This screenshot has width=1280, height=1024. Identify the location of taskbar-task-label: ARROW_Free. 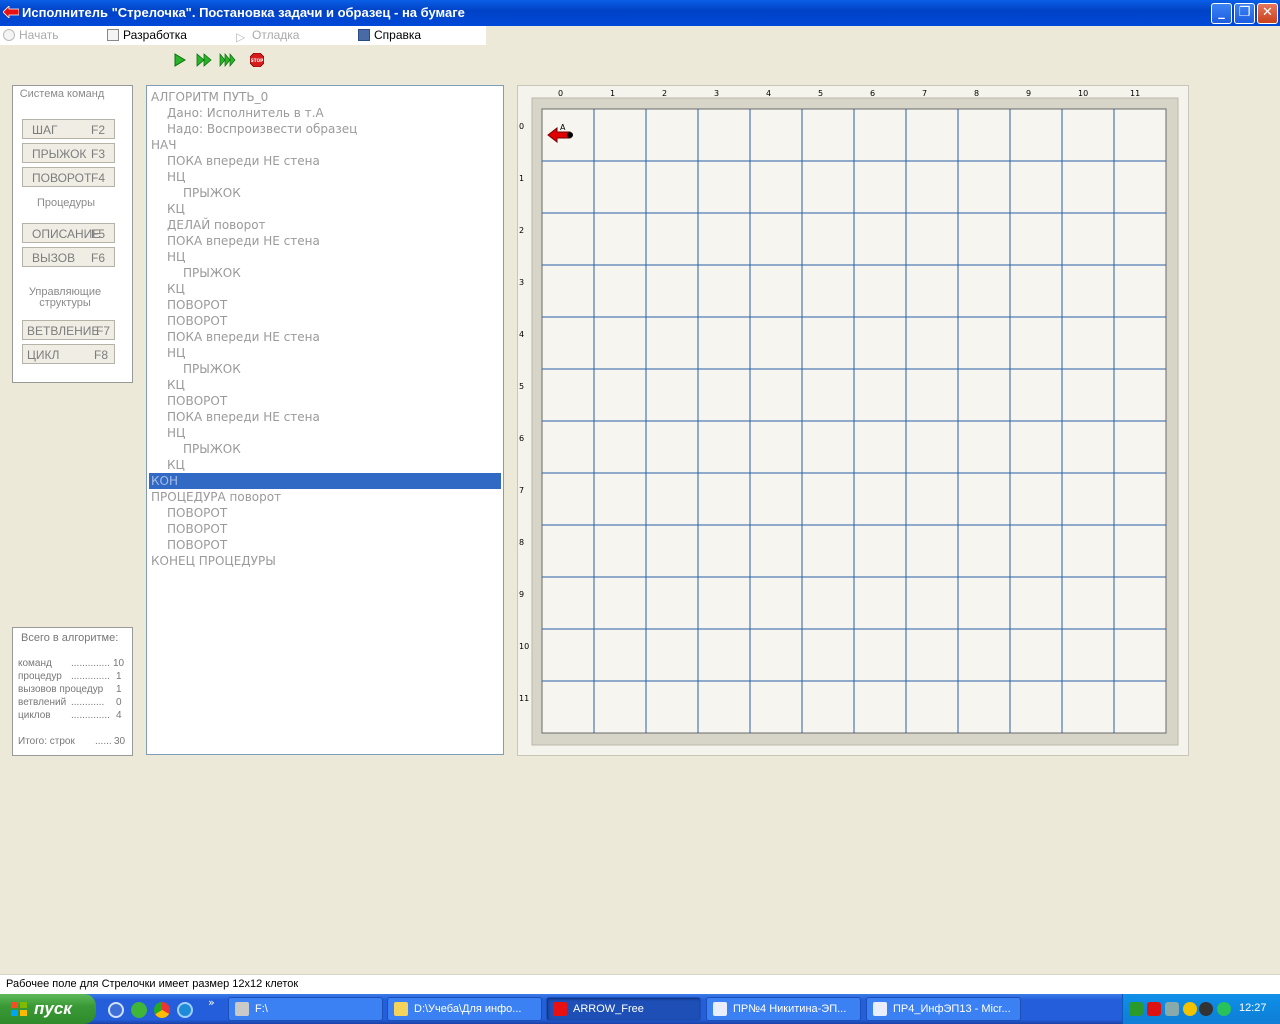
(608, 1009).